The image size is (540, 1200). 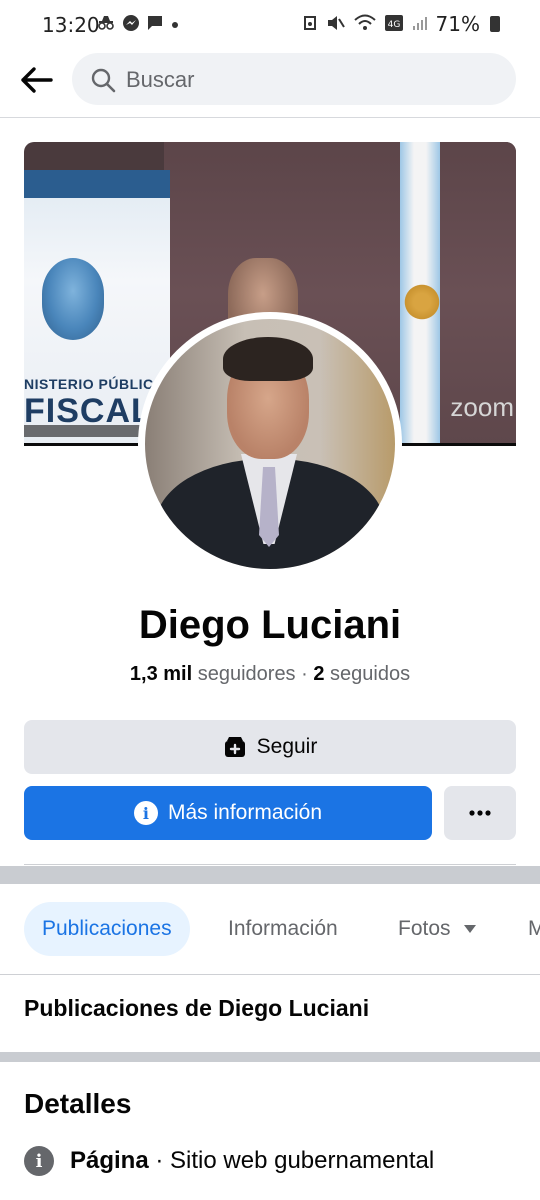 I want to click on messenger-icon, so click(x=131, y=26).